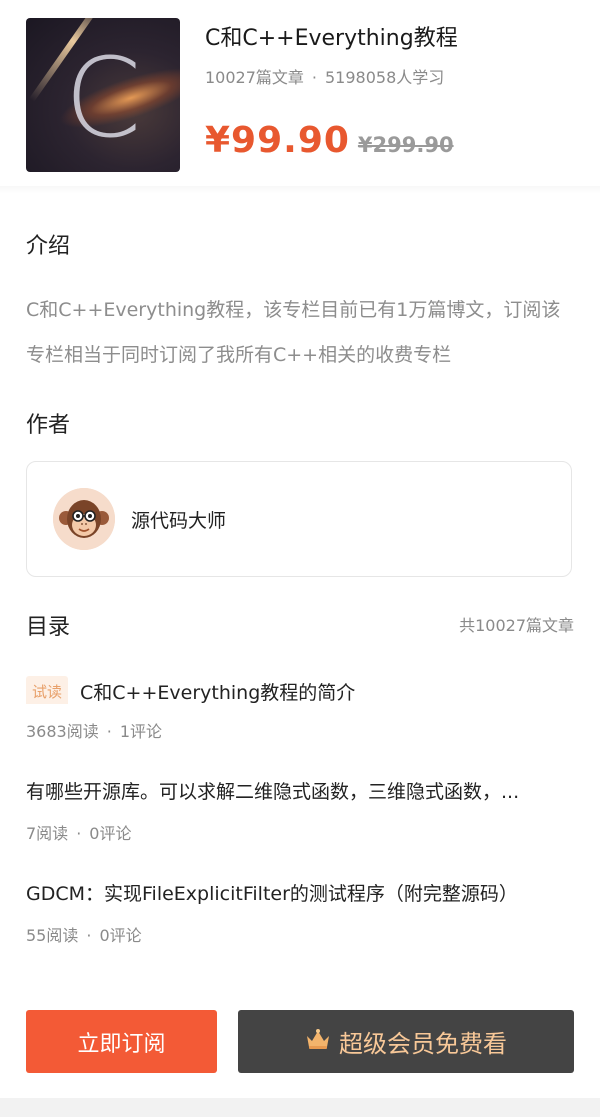  What do you see at coordinates (385, 77) in the screenshot?
I see `learner-count: 5198058人学习` at bounding box center [385, 77].